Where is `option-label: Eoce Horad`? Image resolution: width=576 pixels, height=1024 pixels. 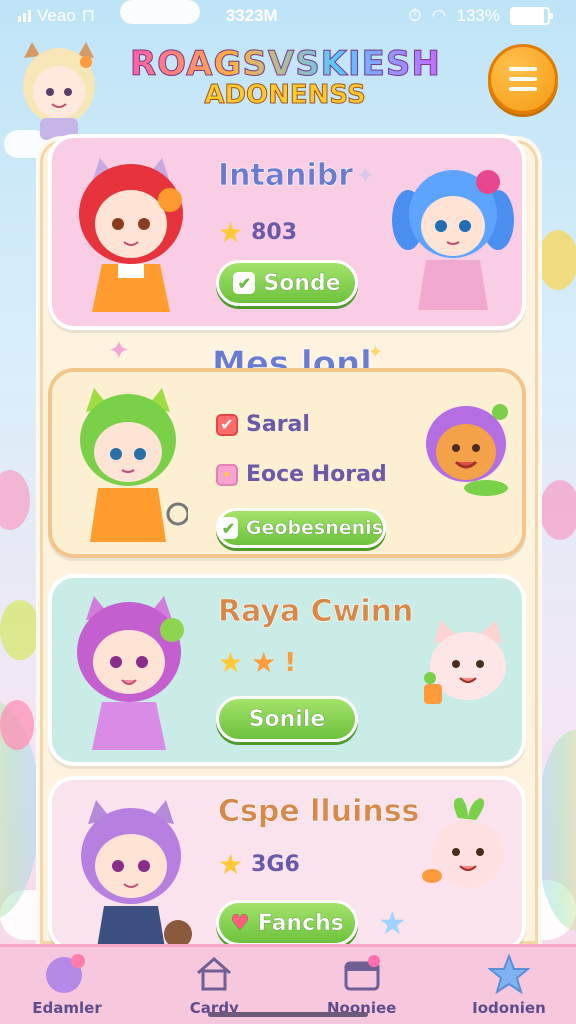 option-label: Eoce Horad is located at coordinates (316, 474).